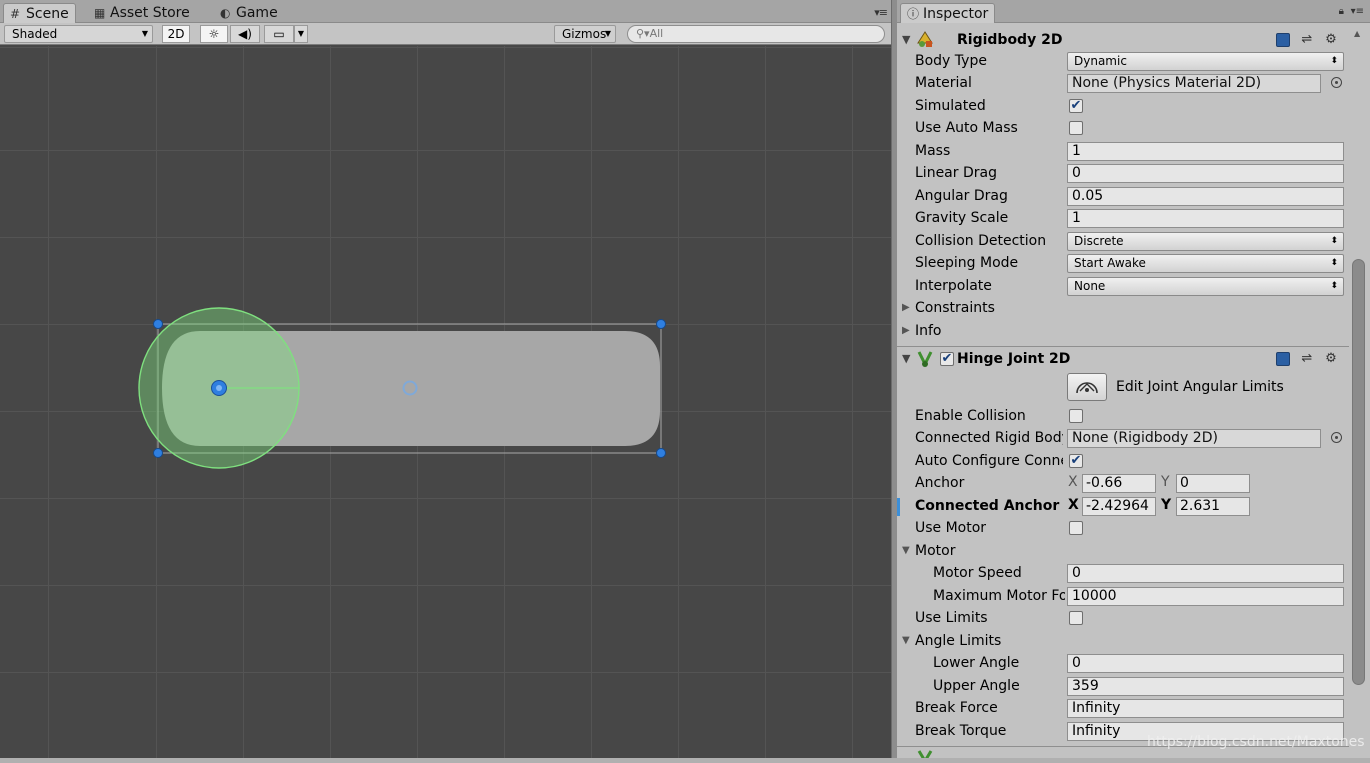 Image resolution: width=1370 pixels, height=763 pixels. Describe the element at coordinates (1205, 61) in the screenshot. I see `body-type-dropdown: Dynamic ⬍` at that location.